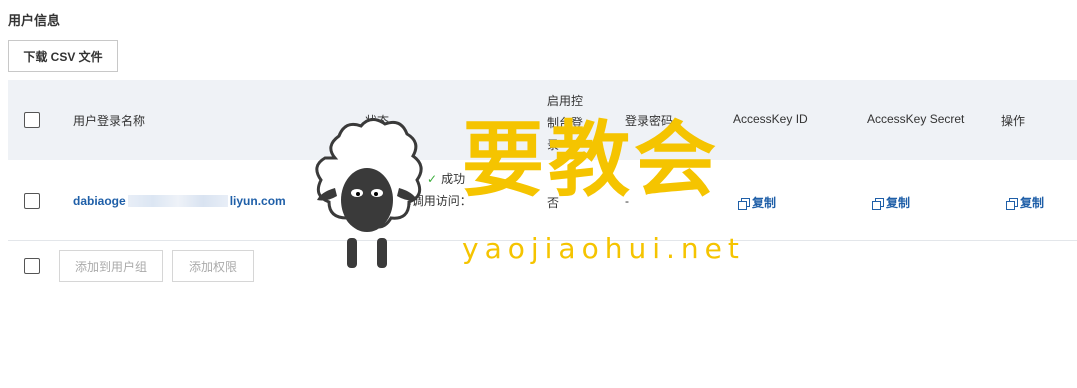 Image resolution: width=1077 pixels, height=388 pixels. Describe the element at coordinates (393, 179) in the screenshot. I see `status-create-label: 创建用户：` at that location.